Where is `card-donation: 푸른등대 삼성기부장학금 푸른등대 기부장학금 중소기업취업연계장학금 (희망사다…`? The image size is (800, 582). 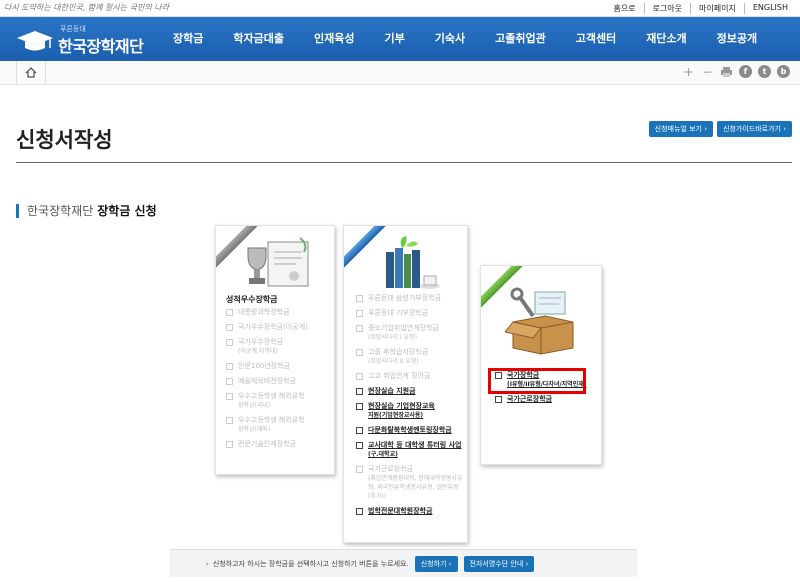
card-donation: 푸른등대 삼성기부장학금 푸른등대 기부장학금 중소기업취업연계장학금 (희망사다… is located at coordinates (405, 384).